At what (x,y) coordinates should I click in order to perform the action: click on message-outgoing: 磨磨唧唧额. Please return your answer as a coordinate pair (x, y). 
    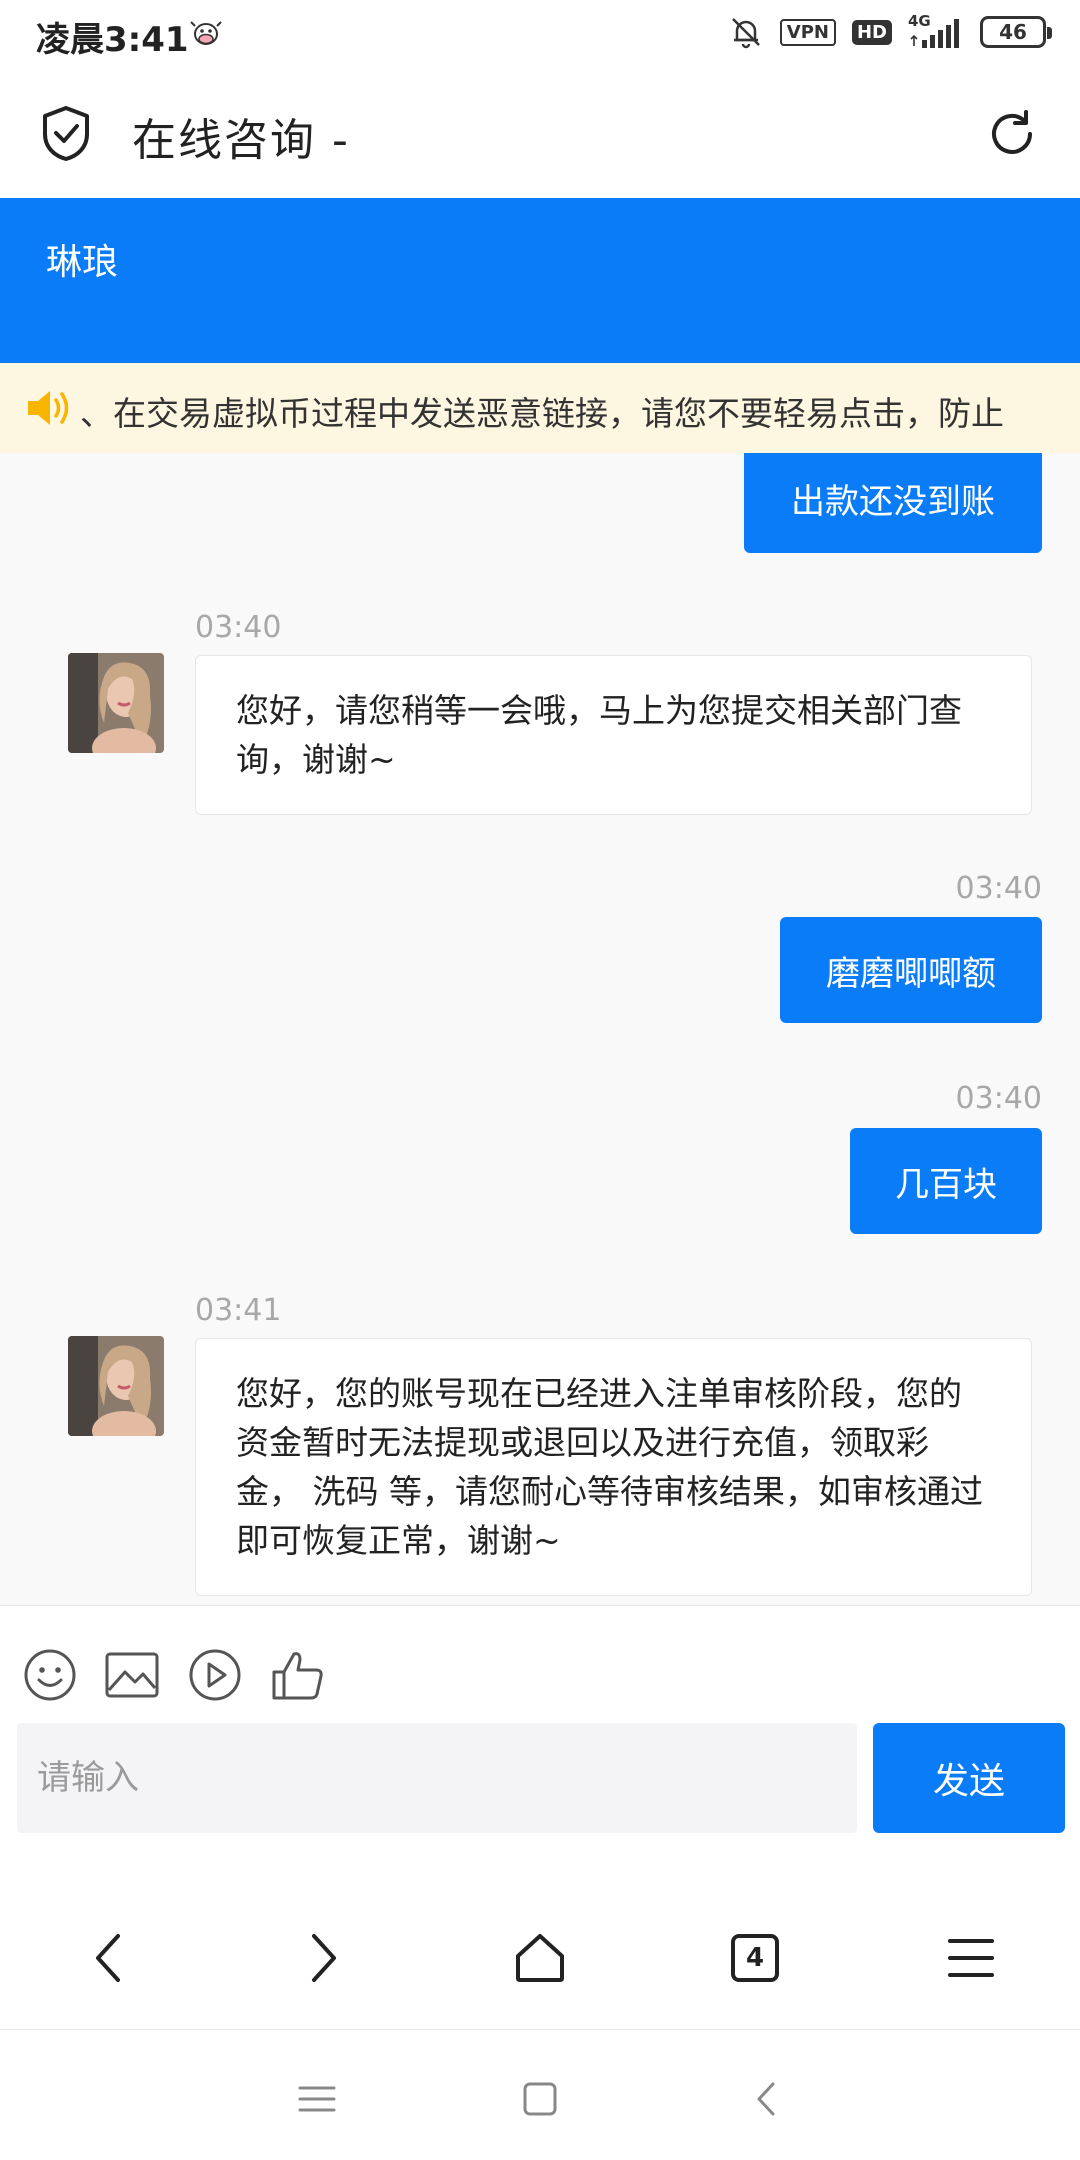
    Looking at the image, I should click on (911, 970).